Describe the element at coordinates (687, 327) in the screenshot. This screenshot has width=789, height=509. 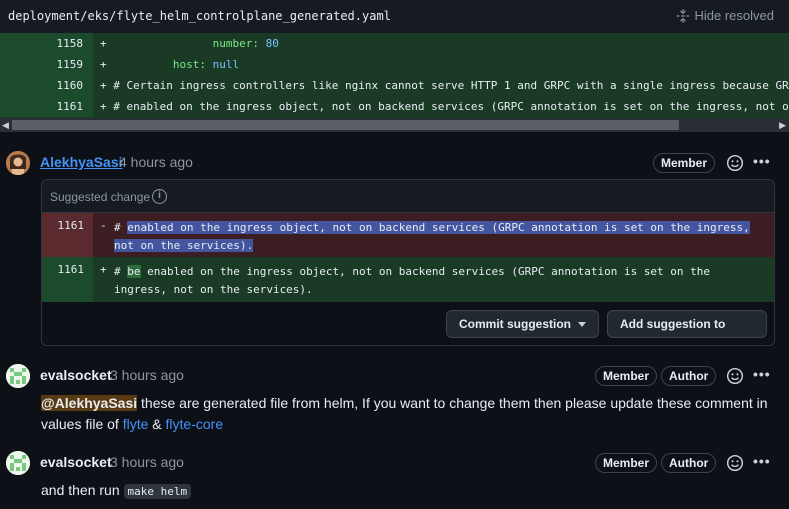
I see `add-suggestion-to-batch-button: Add suggestion to batch` at that location.